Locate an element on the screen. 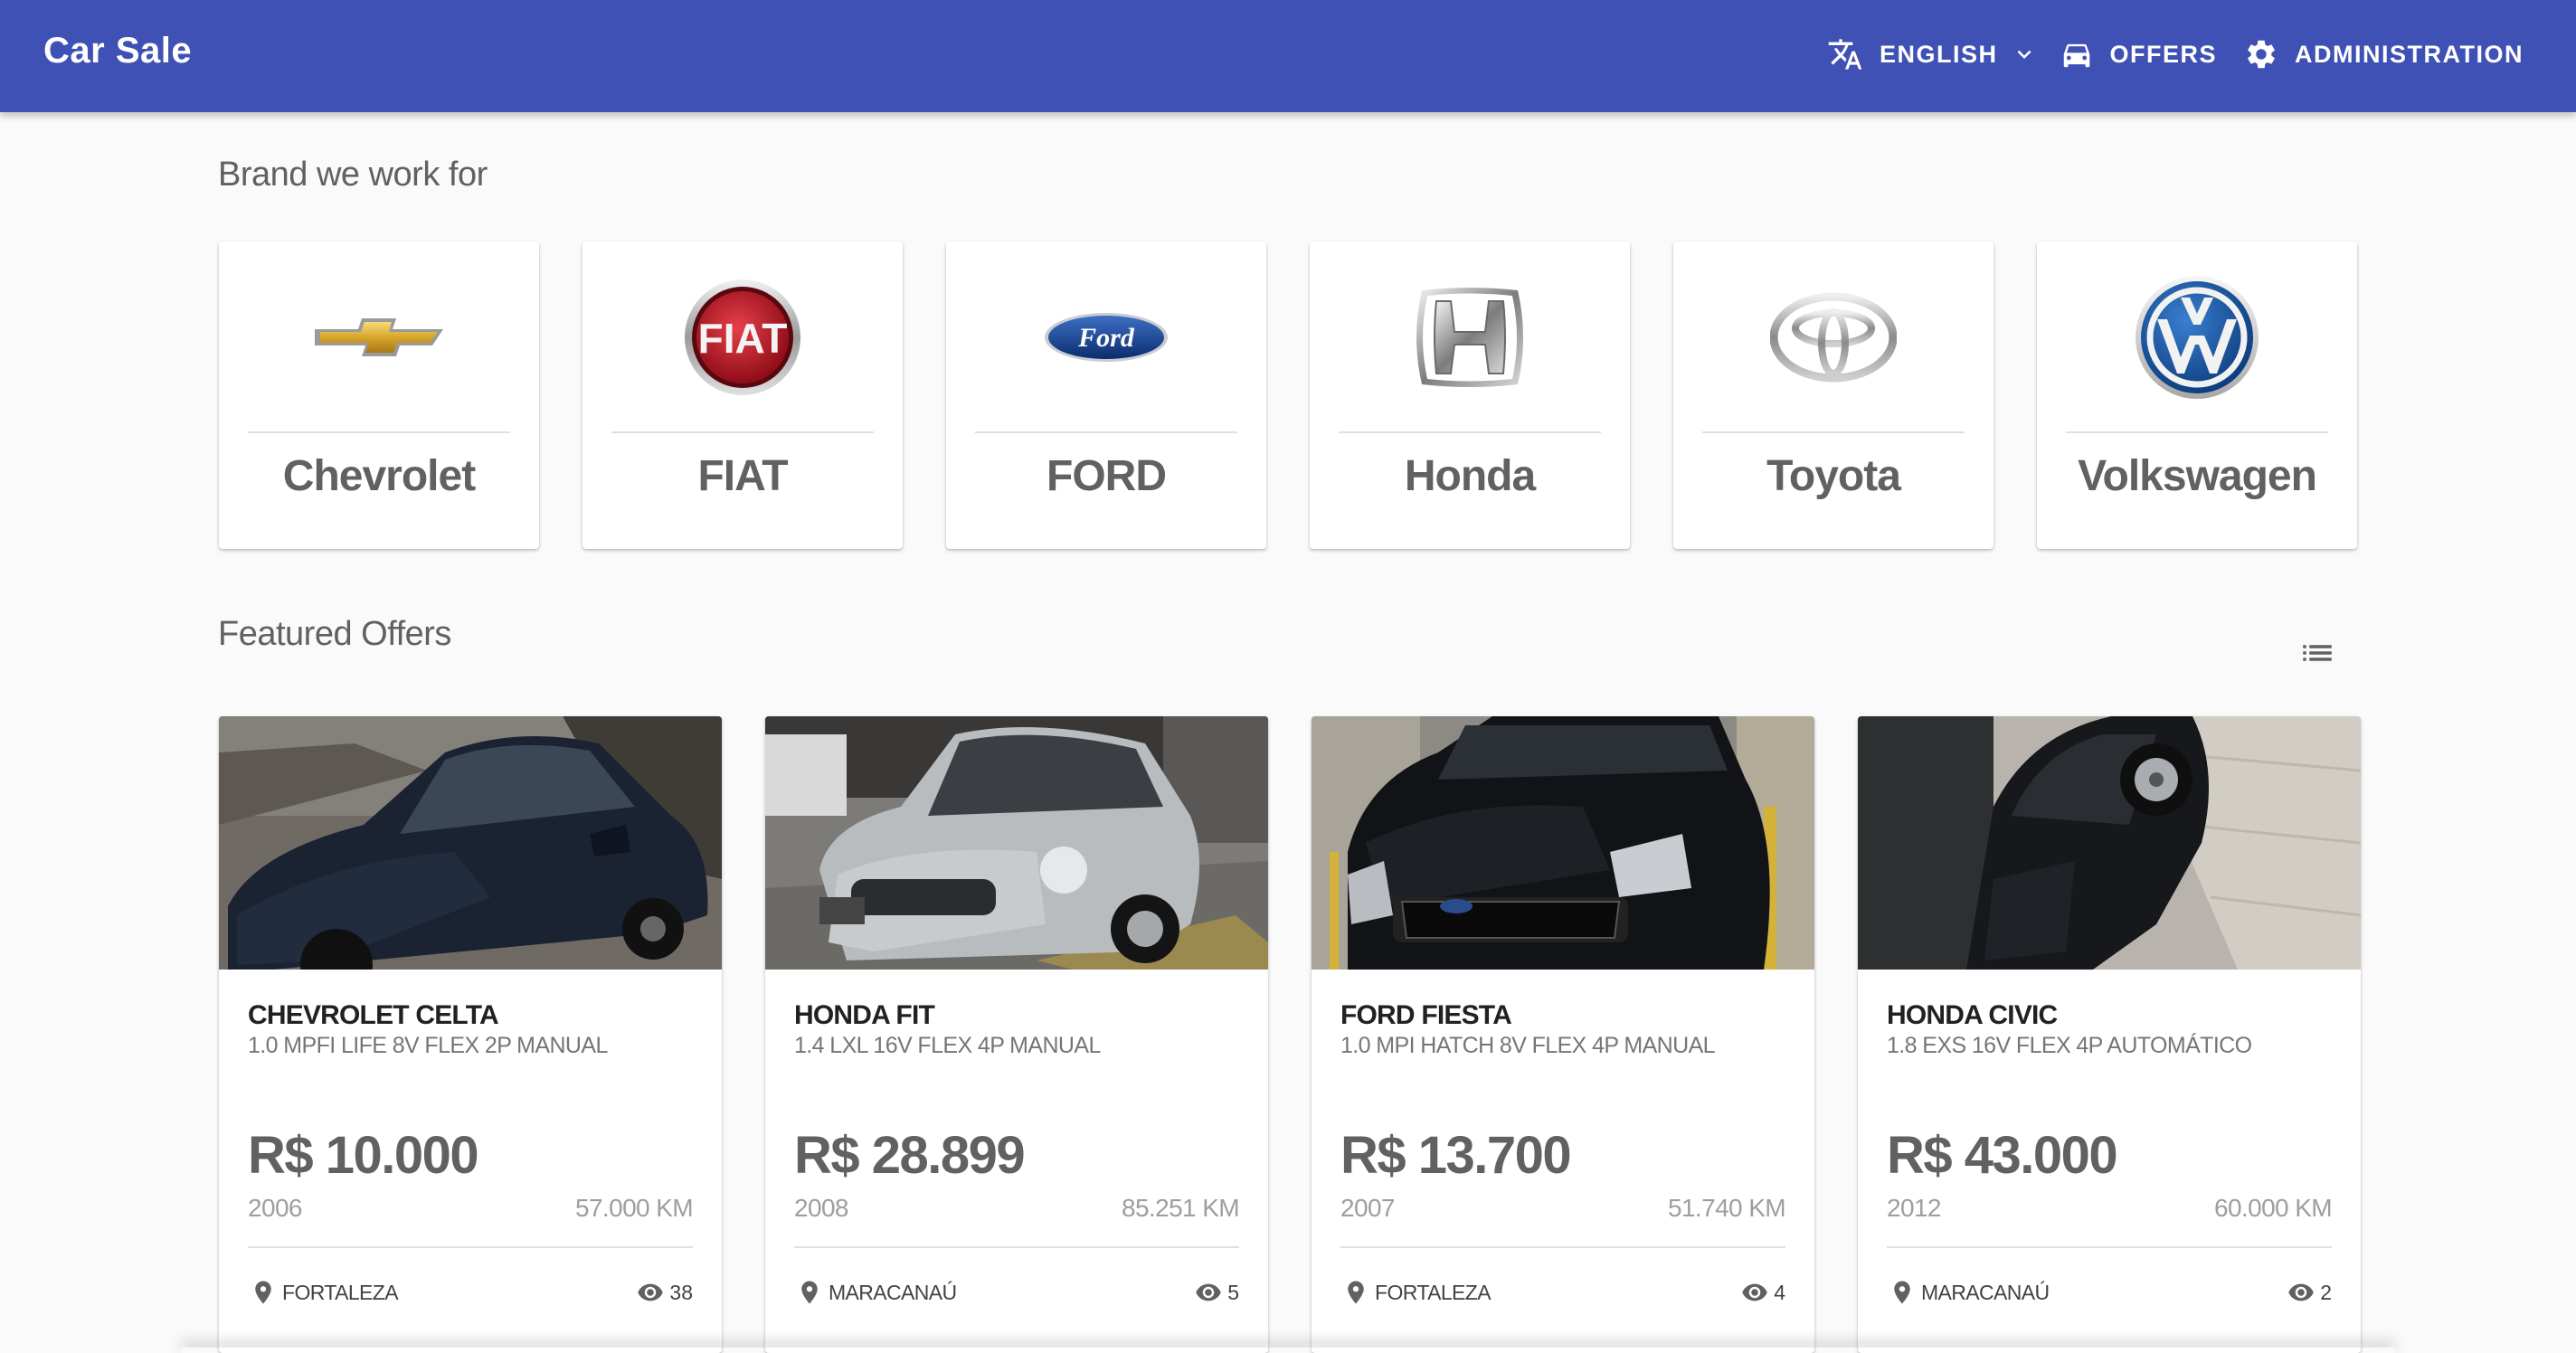 This screenshot has width=2576, height=1353. language-selector: ENGLISH is located at coordinates (1933, 54).